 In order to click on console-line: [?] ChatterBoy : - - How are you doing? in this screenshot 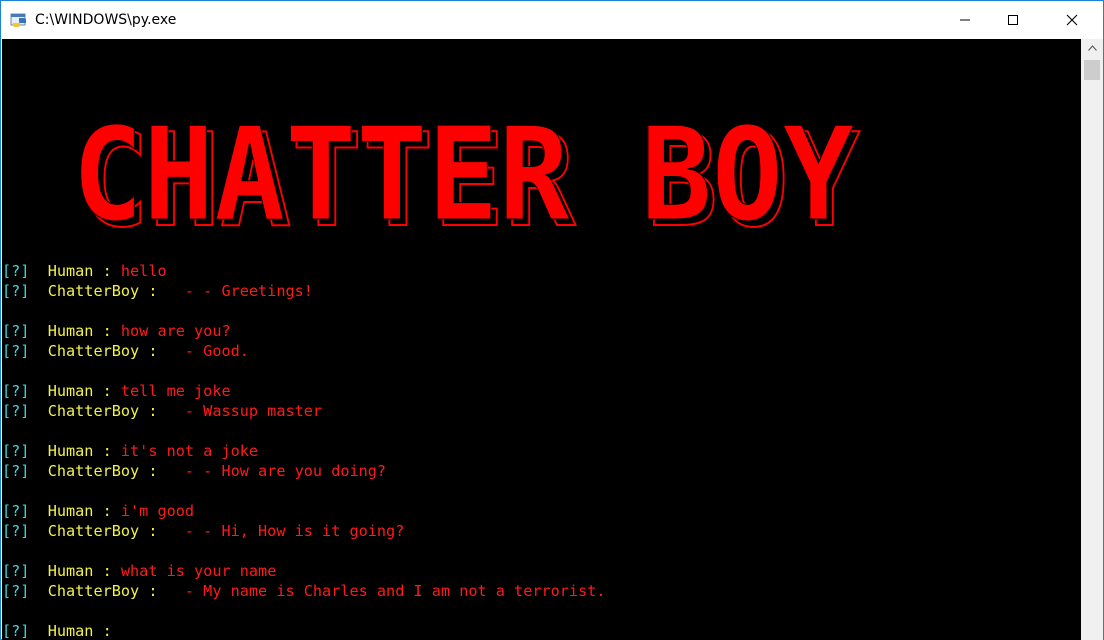, I will do `click(304, 471)`.